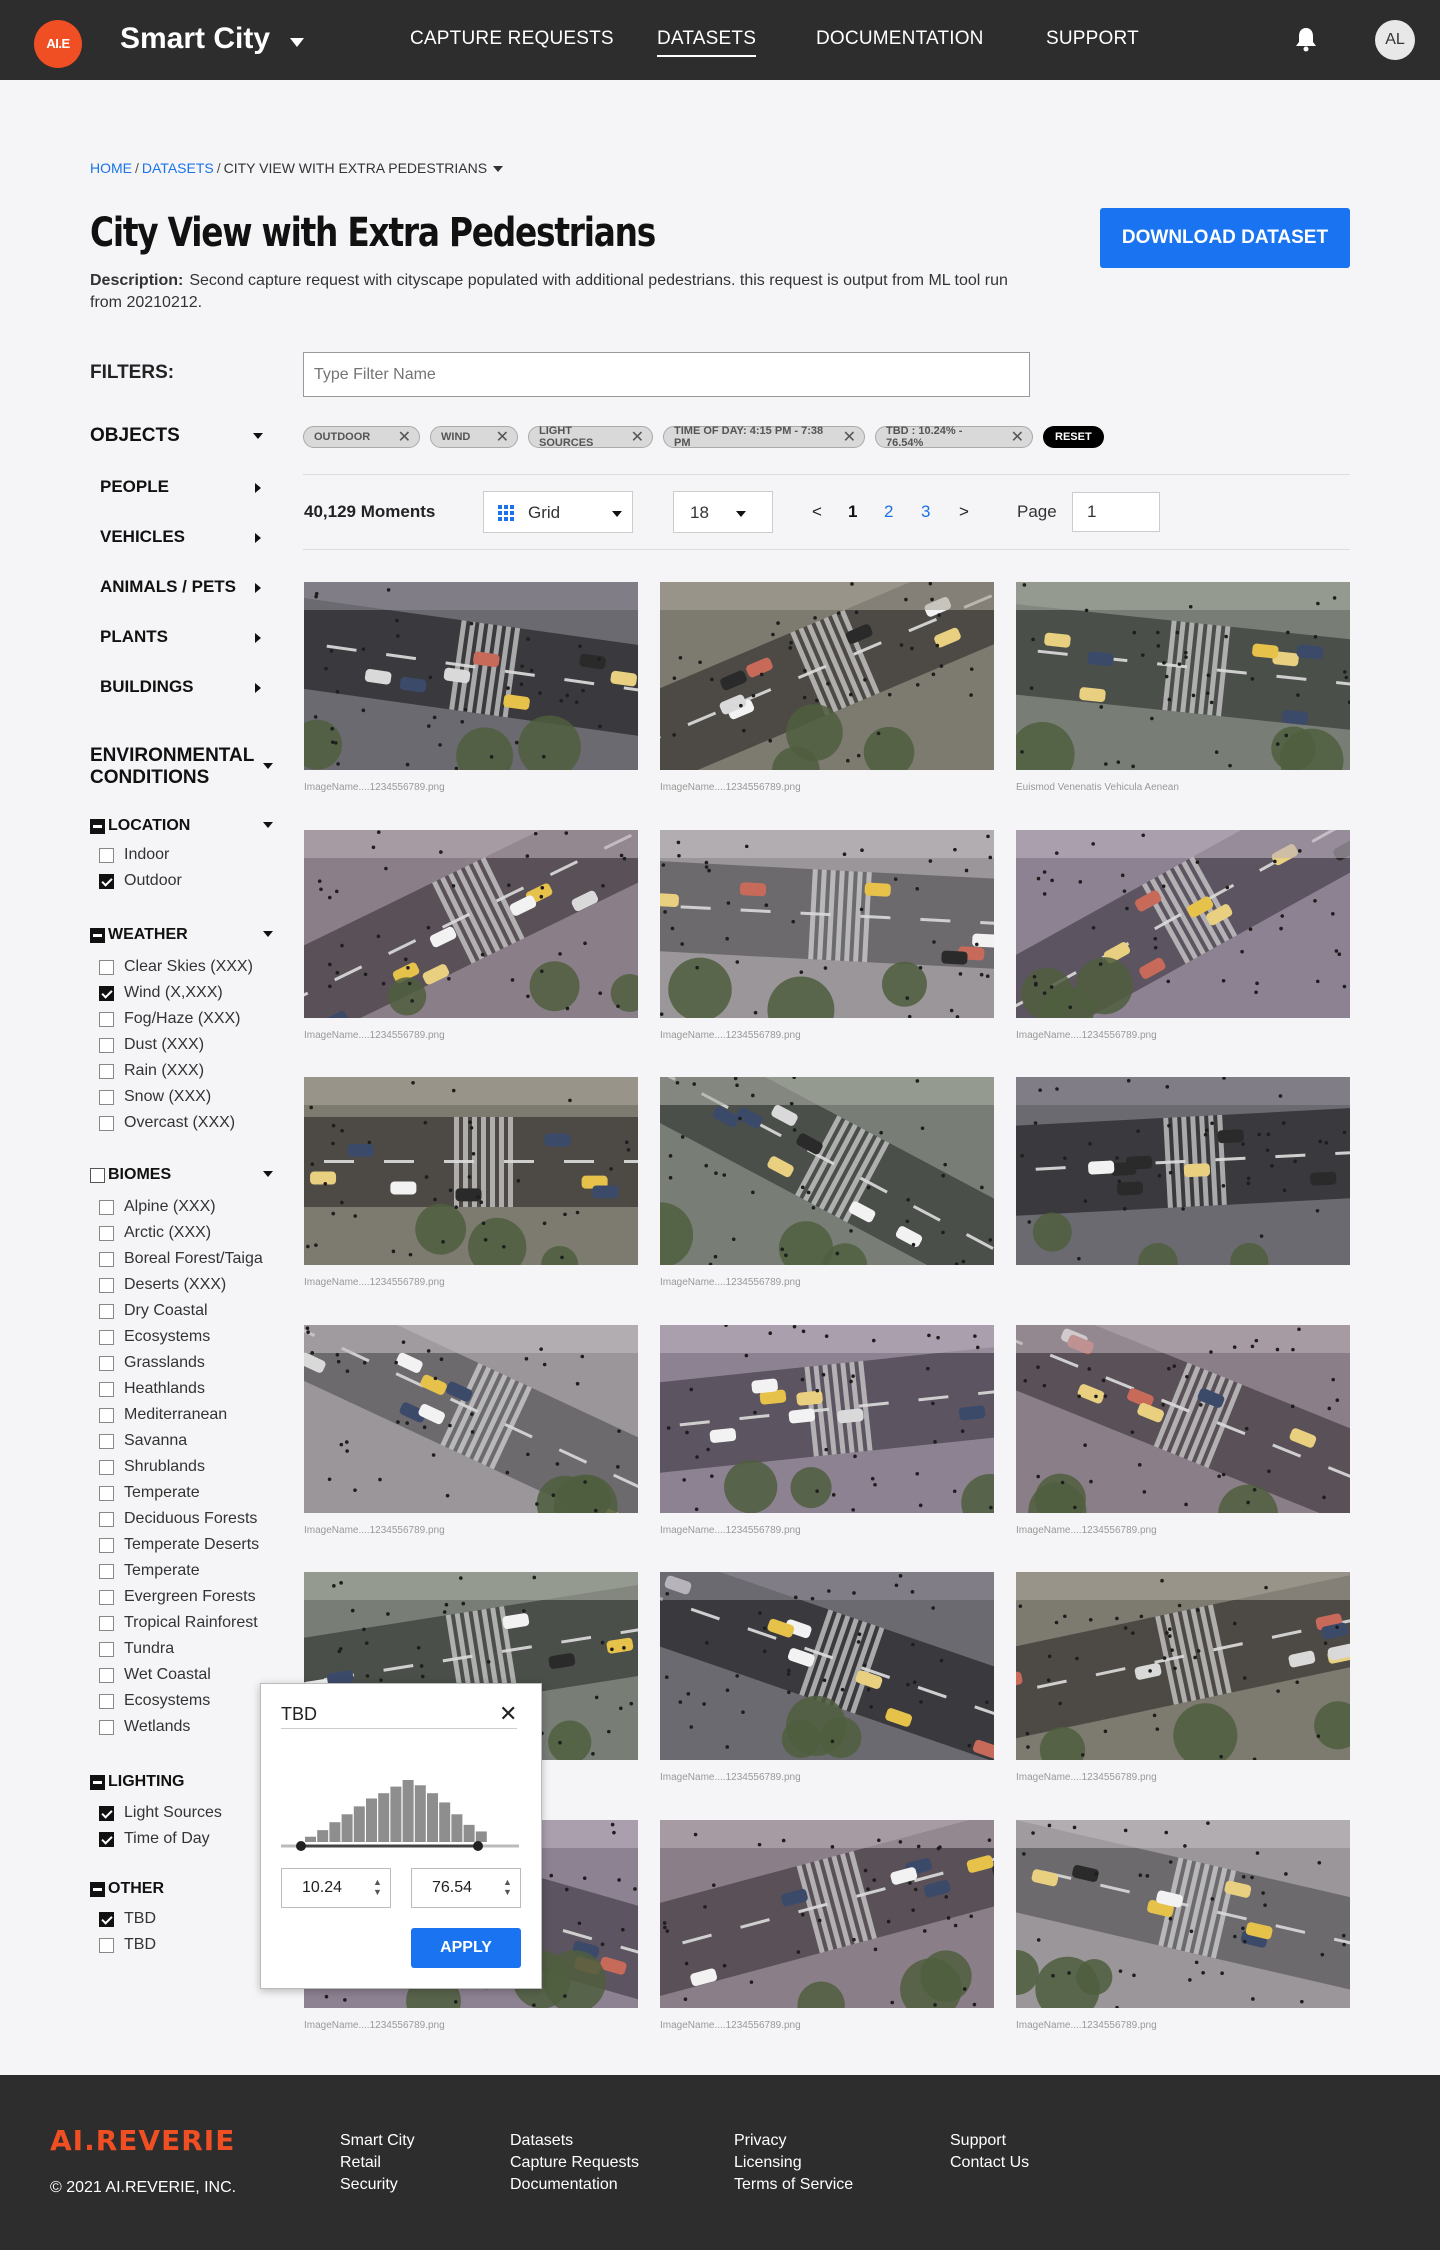 The width and height of the screenshot is (1440, 2250). Describe the element at coordinates (135, 436) in the screenshot. I see `objects-heading: OBJECTS` at that location.